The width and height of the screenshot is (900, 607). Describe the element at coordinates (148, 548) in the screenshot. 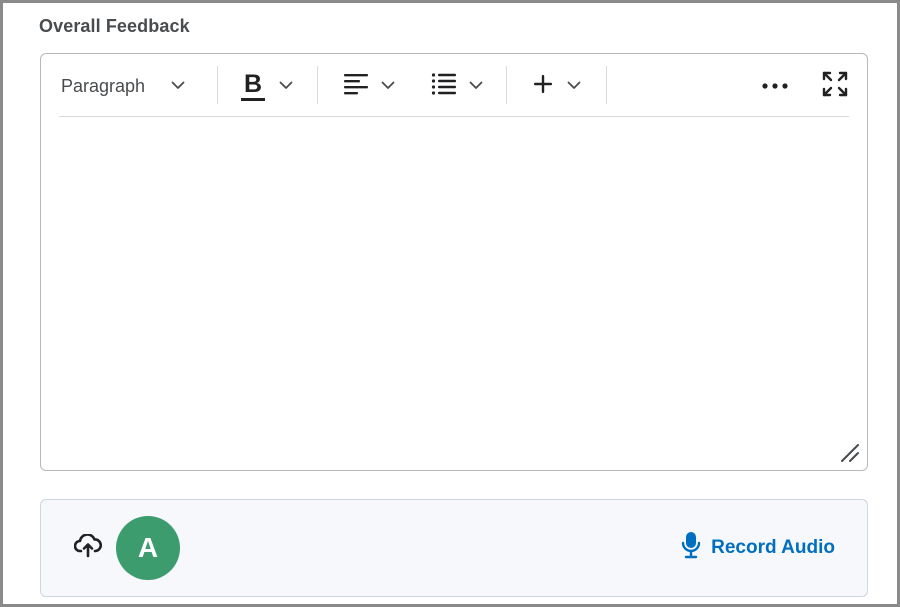

I see `avatar: A` at that location.